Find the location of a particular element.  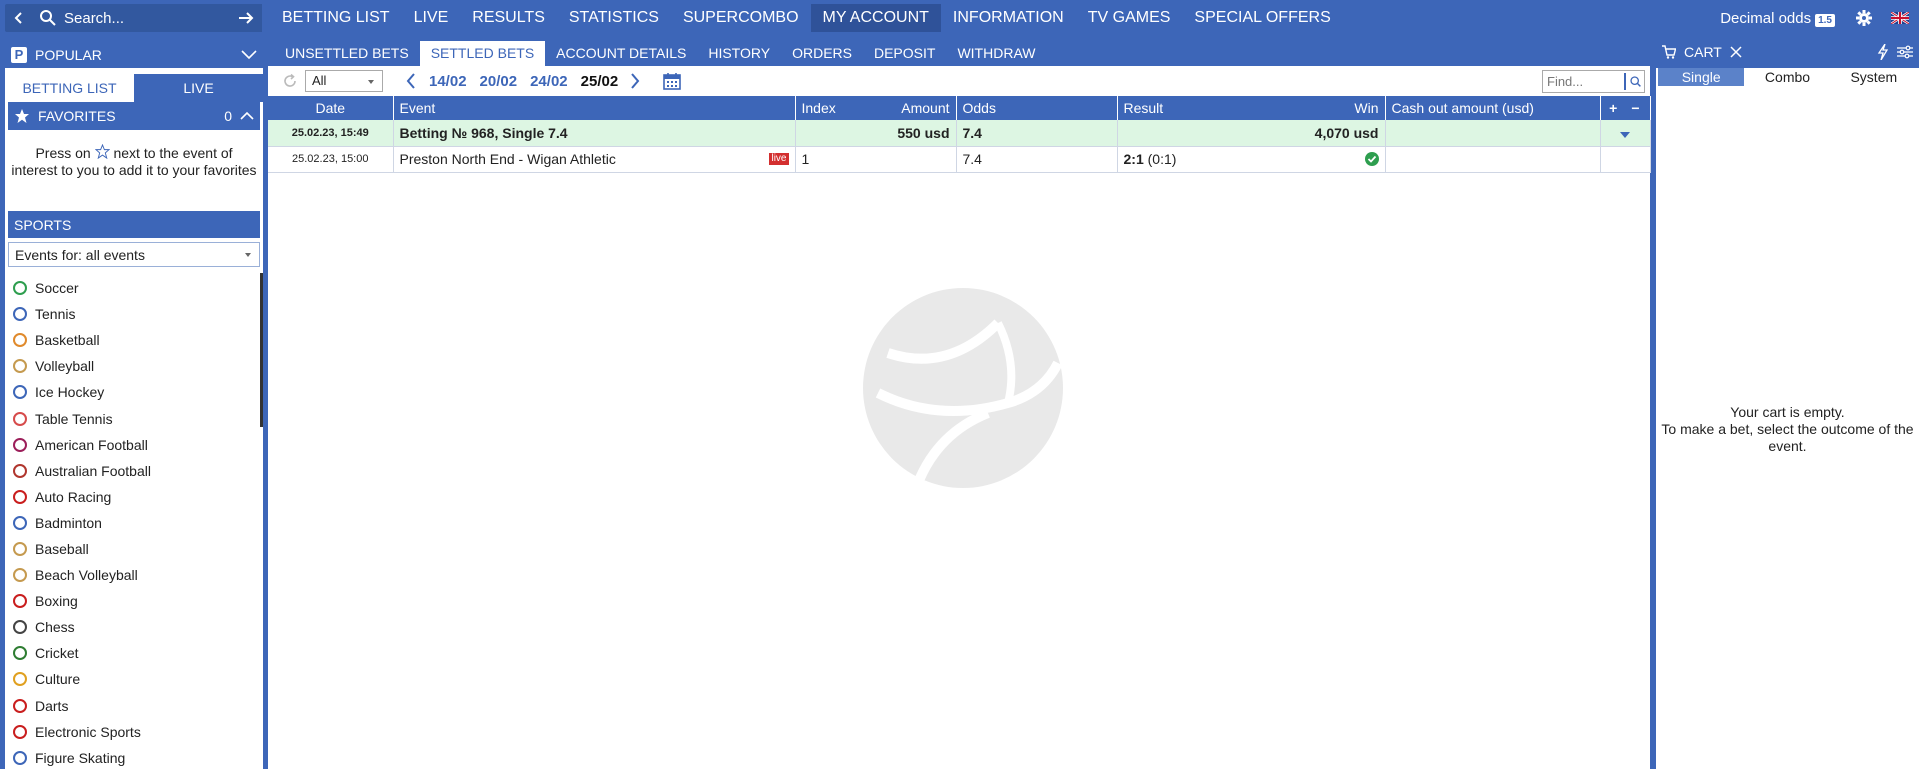

tab-live: LIVE is located at coordinates (198, 88).